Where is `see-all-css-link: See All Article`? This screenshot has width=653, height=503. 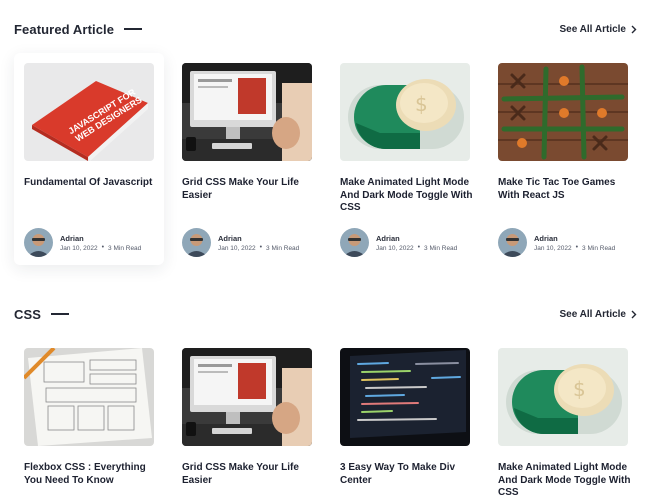 see-all-css-link: See All Article is located at coordinates (598, 314).